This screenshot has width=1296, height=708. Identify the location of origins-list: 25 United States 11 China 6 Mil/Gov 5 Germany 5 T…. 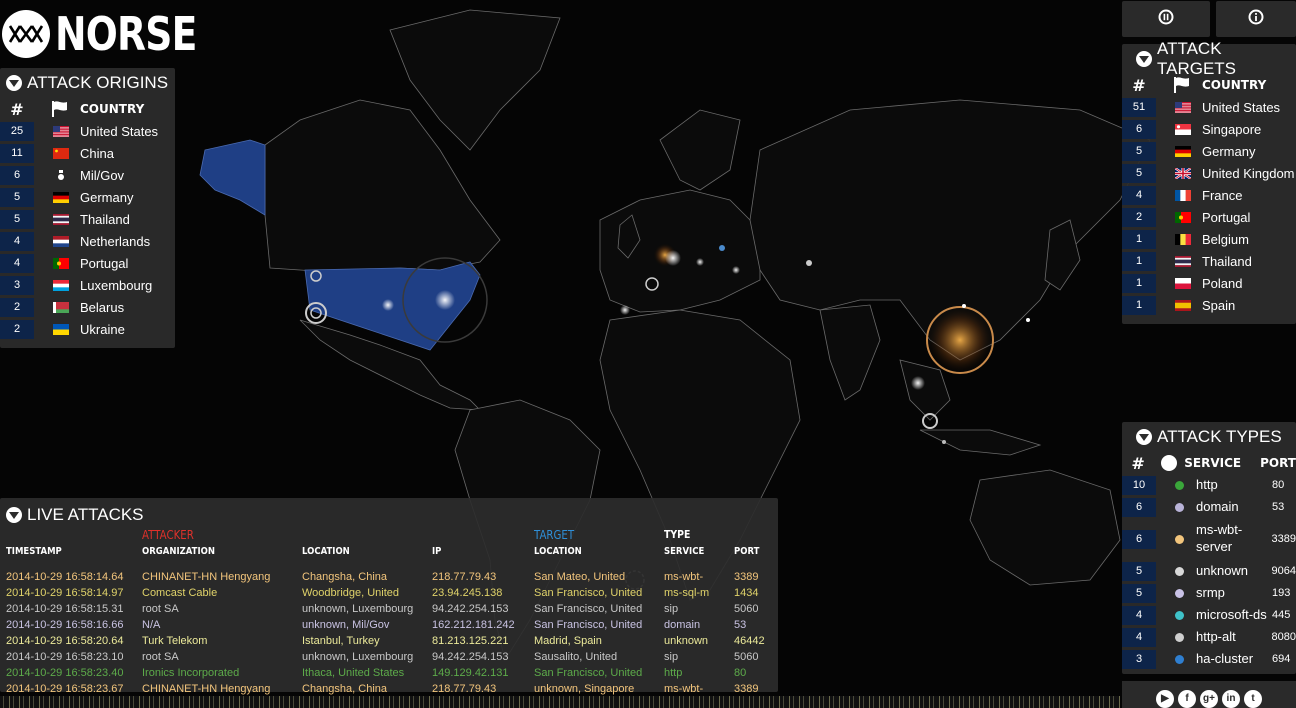
(87, 230).